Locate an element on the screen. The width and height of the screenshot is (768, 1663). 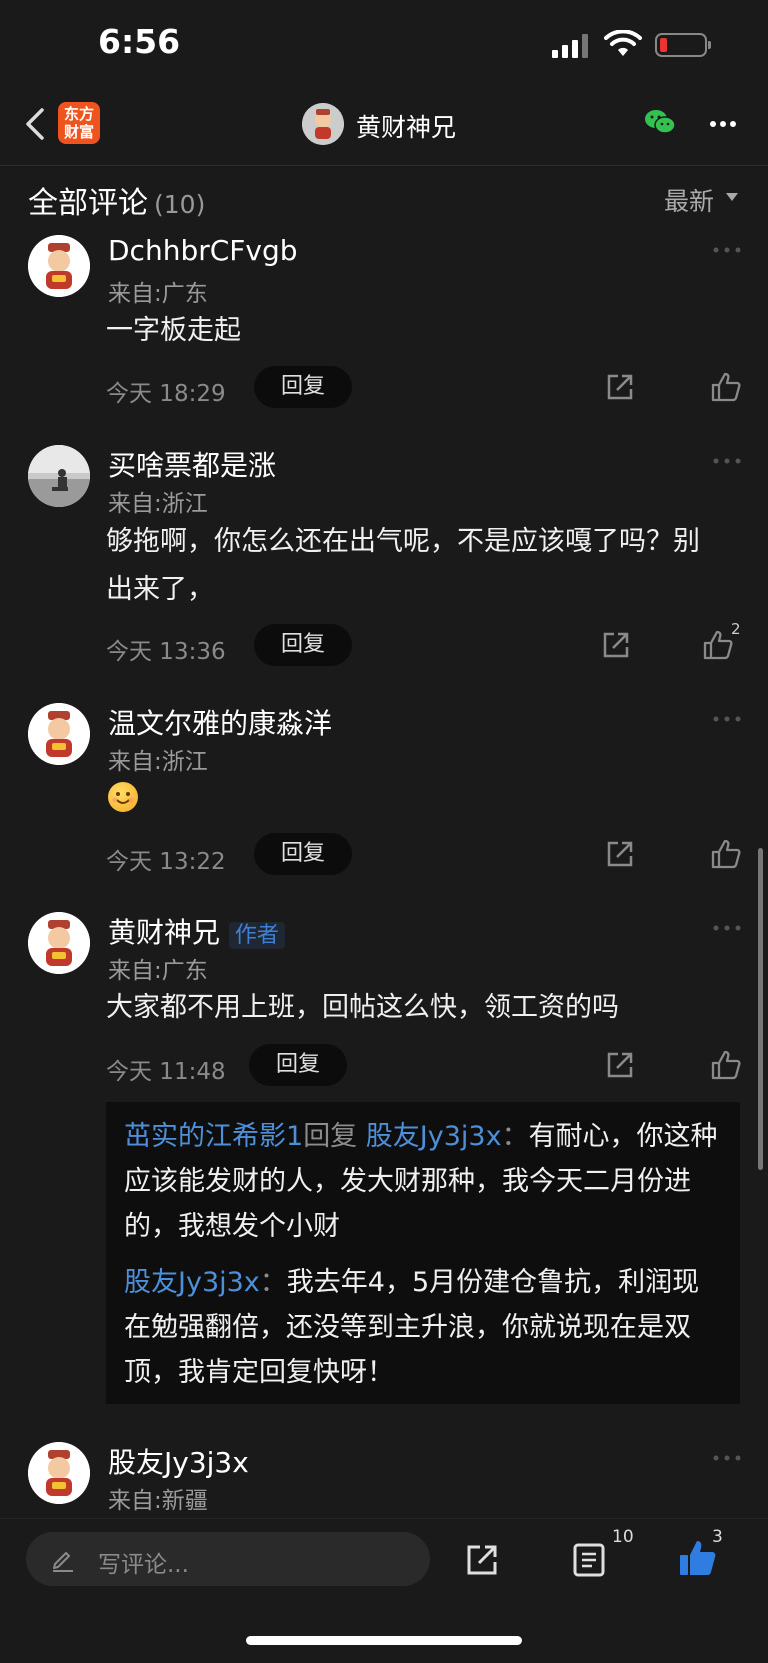
pencil-icon is located at coordinates (63, 1562).